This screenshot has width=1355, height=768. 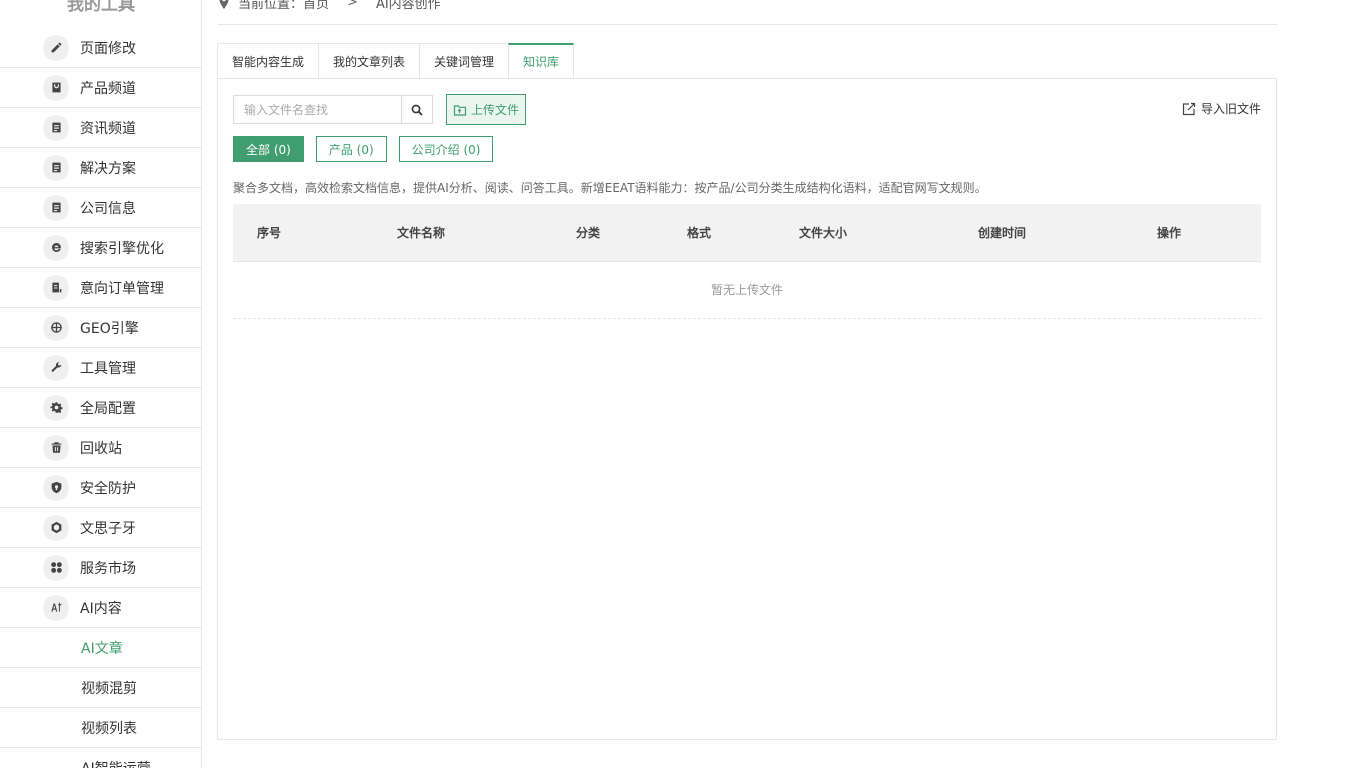 I want to click on breadcrumb-home: 首页, so click(x=316, y=6).